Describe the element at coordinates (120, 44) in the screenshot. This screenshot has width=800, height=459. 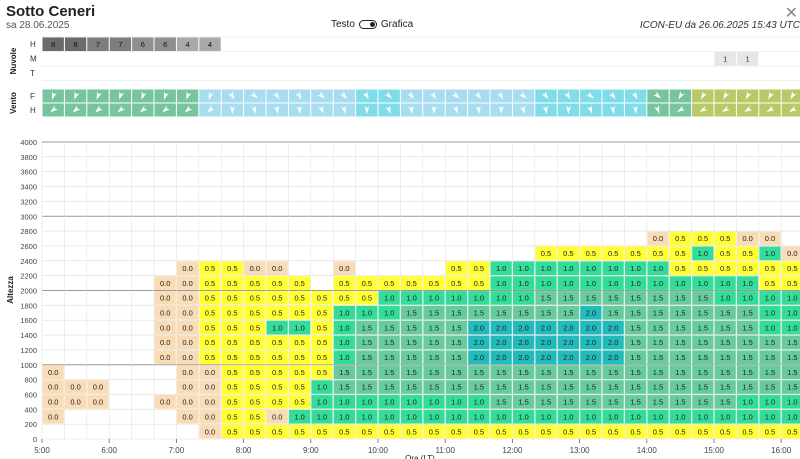
I see `cloud-cell-value: 7` at that location.